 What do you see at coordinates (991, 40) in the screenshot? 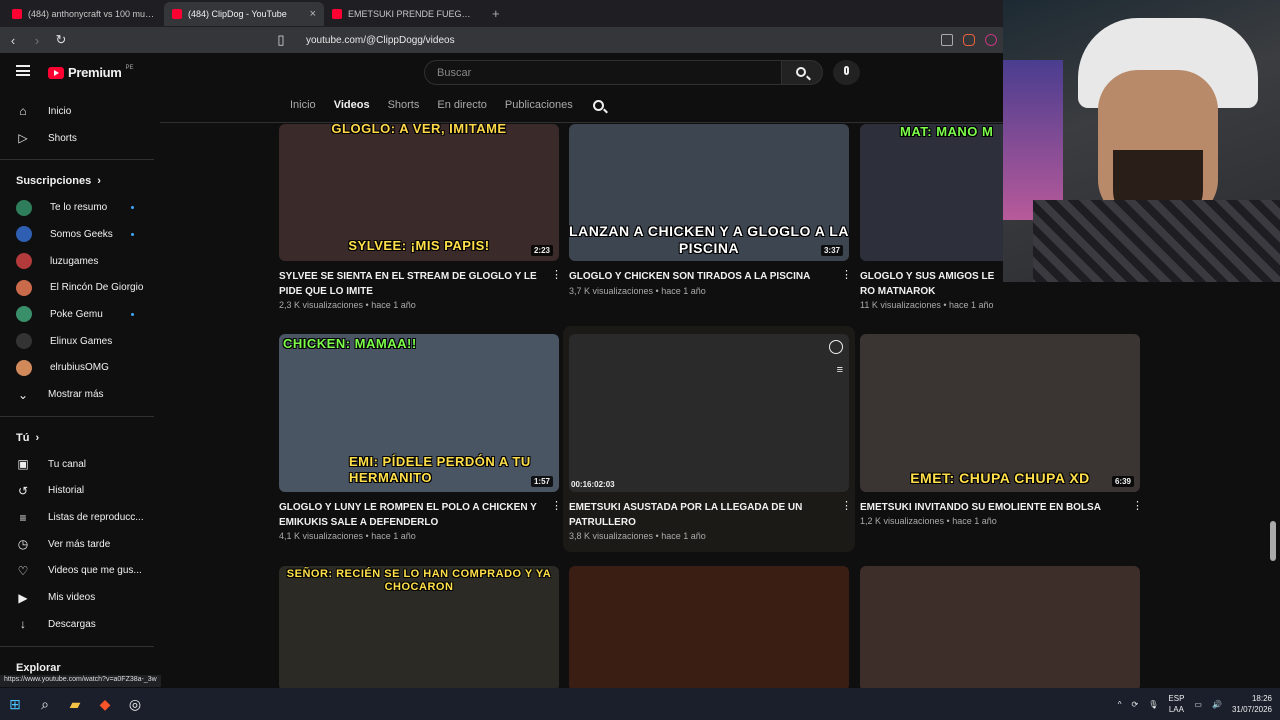
I see `rewards-icon` at bounding box center [991, 40].